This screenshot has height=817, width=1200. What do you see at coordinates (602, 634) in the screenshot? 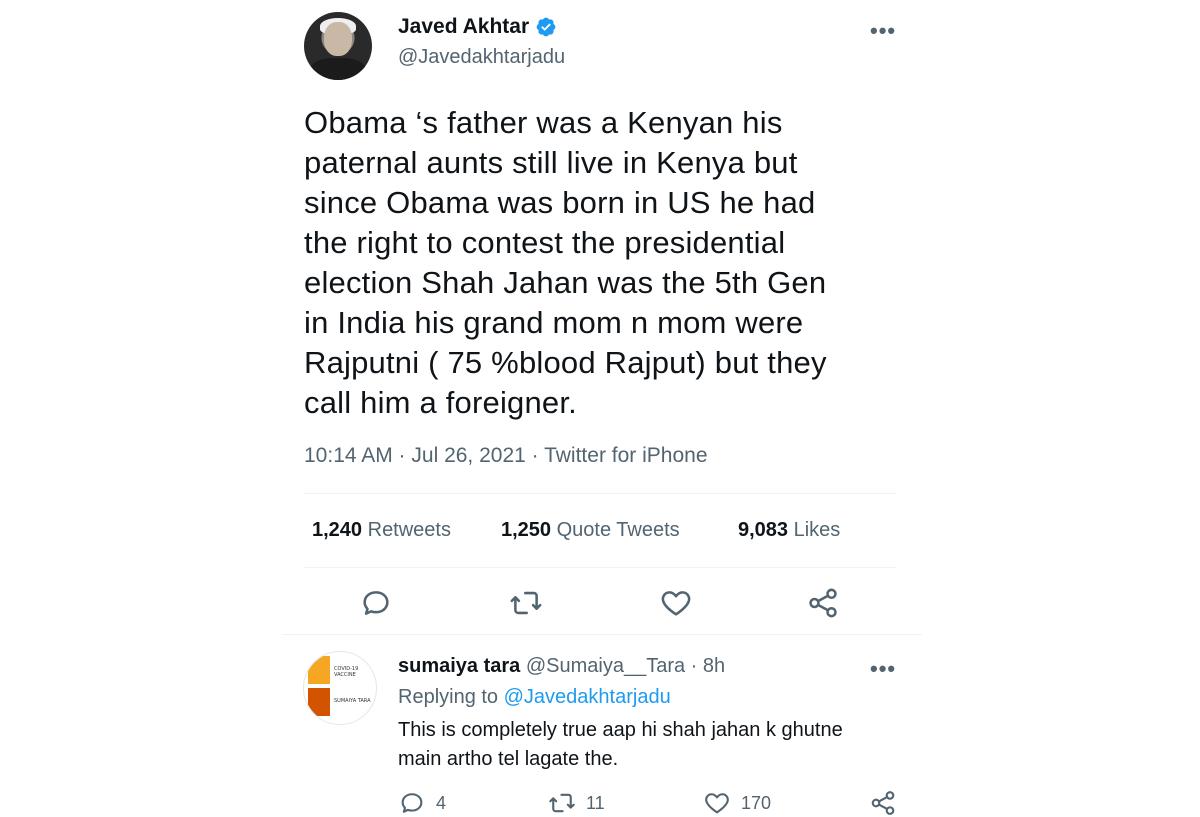
I see `divider-bottom` at bounding box center [602, 634].